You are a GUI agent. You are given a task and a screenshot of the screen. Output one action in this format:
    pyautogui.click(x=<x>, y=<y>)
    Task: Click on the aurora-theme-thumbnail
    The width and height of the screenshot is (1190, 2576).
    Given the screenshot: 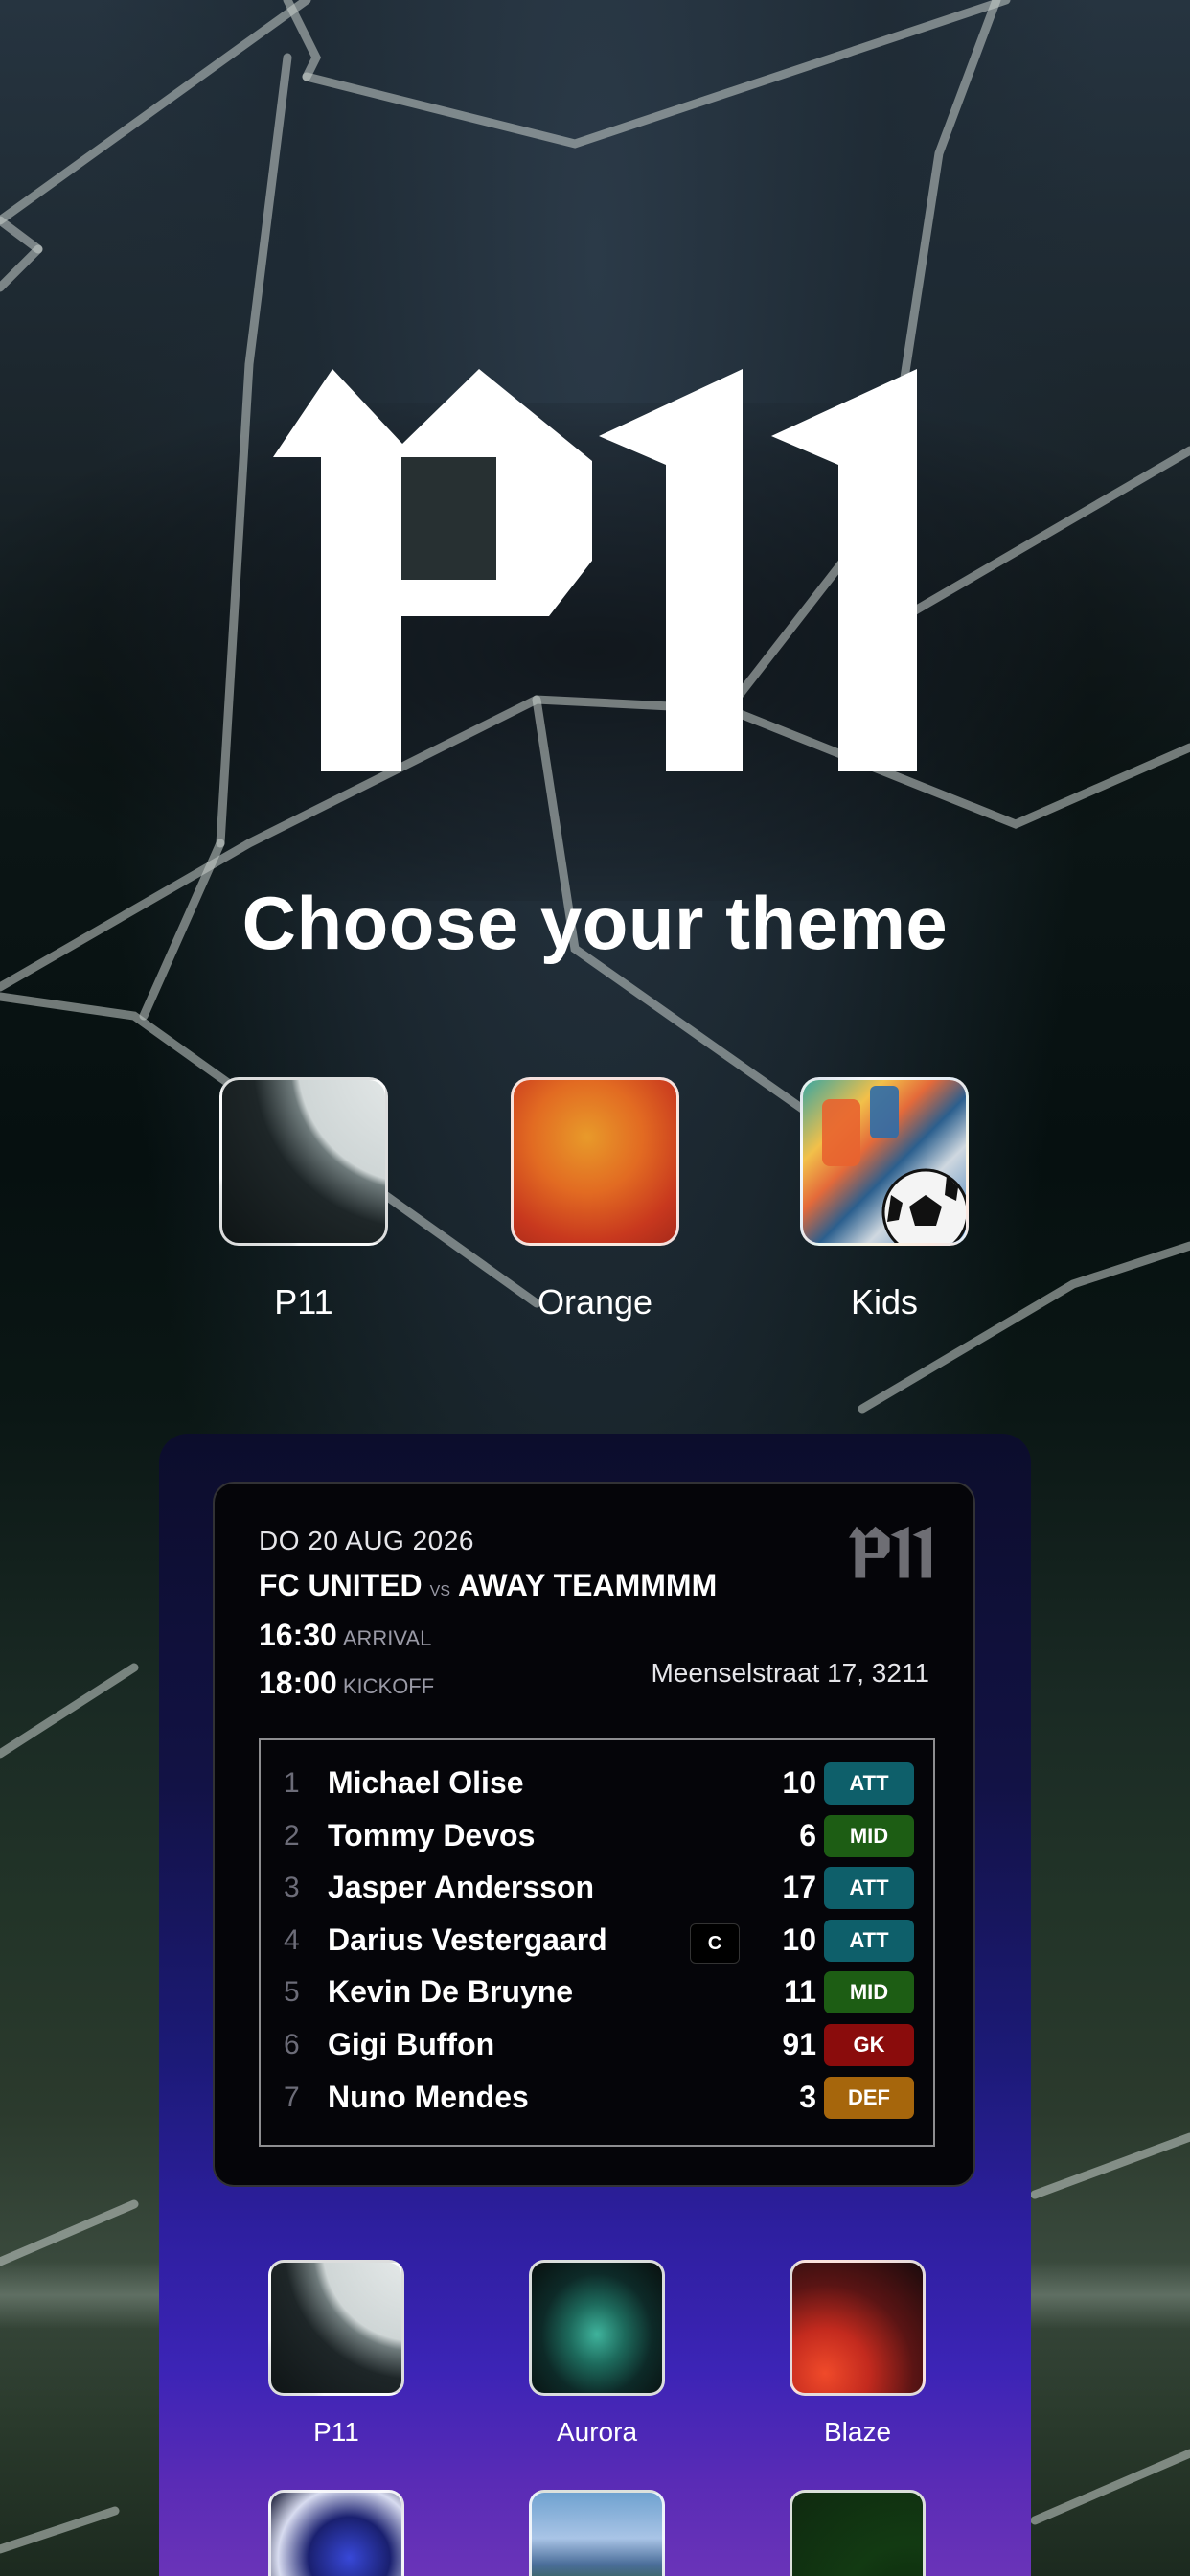 What is the action you would take?
    pyautogui.click(x=597, y=2328)
    